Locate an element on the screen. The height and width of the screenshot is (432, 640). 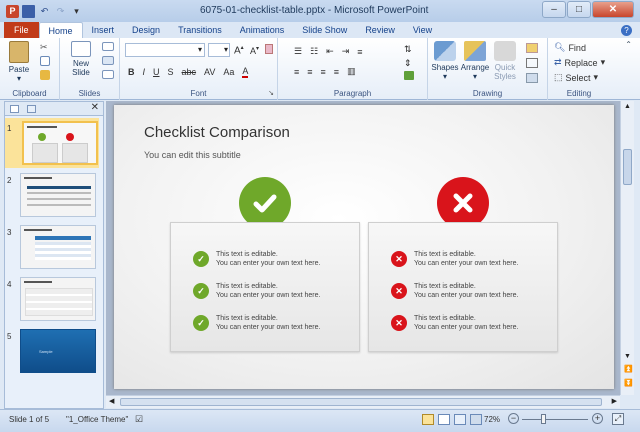
slide-subtitle: You can edit this subtitle is located at coordinates (192, 155).